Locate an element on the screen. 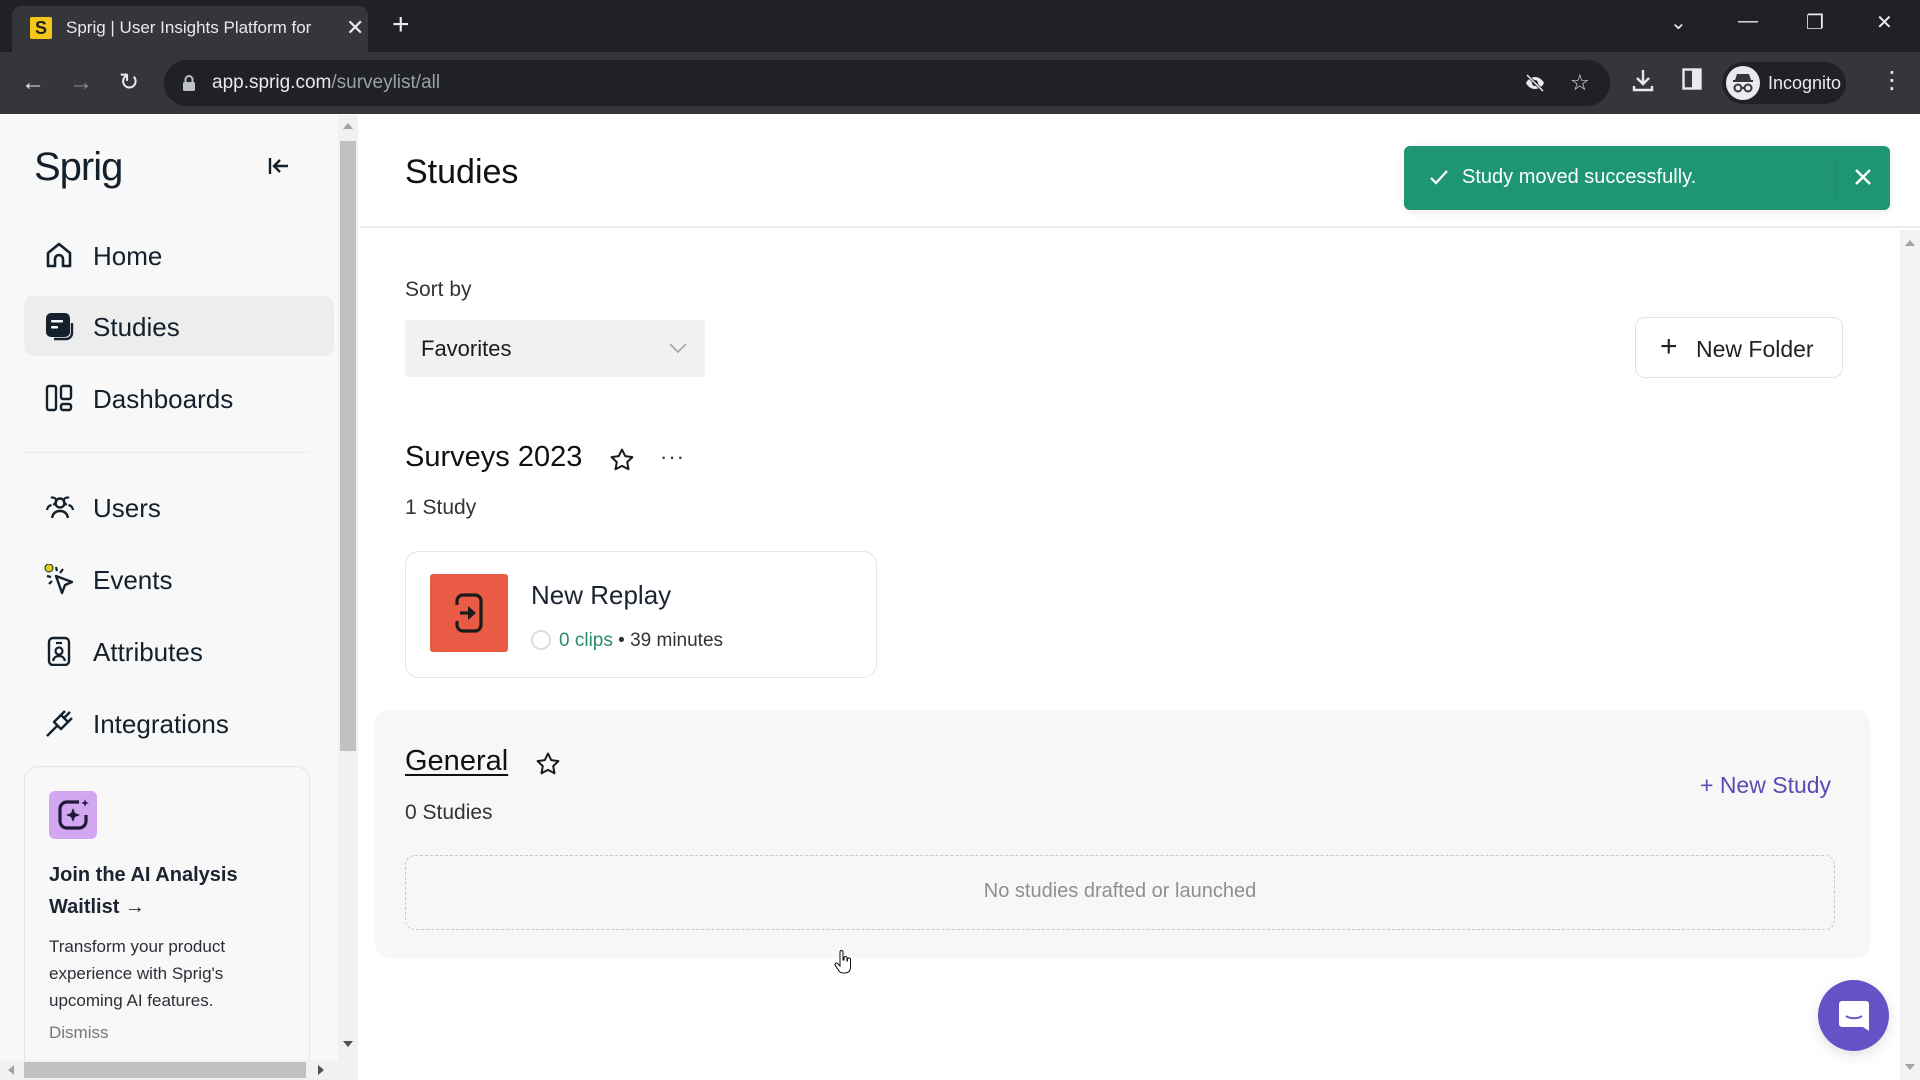 Image resolution: width=1920 pixels, height=1080 pixels. address-bar: app.sprig.com/surveylist/all ☆ is located at coordinates (887, 83).